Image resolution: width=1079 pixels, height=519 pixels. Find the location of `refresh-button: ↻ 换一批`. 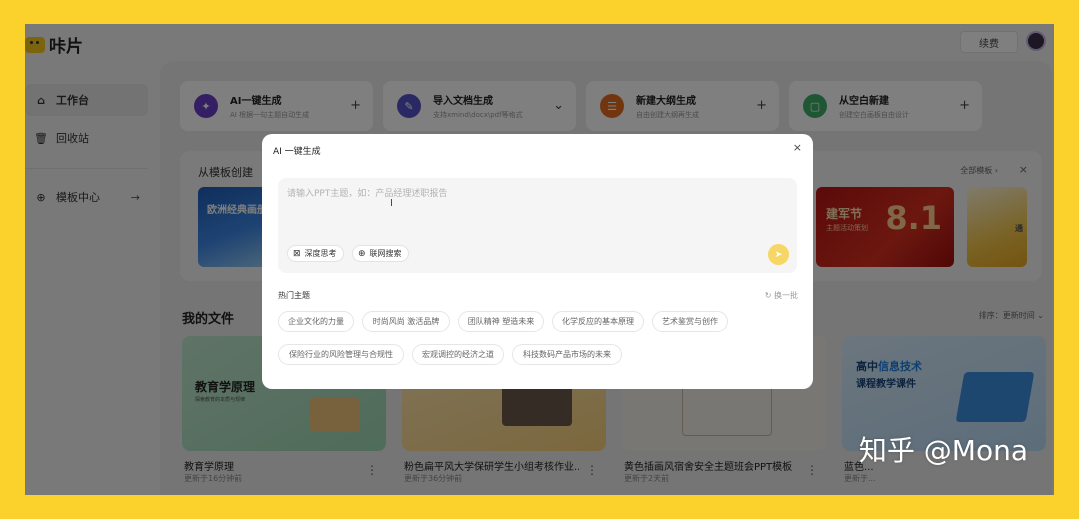

refresh-button: ↻ 换一批 is located at coordinates (781, 295).